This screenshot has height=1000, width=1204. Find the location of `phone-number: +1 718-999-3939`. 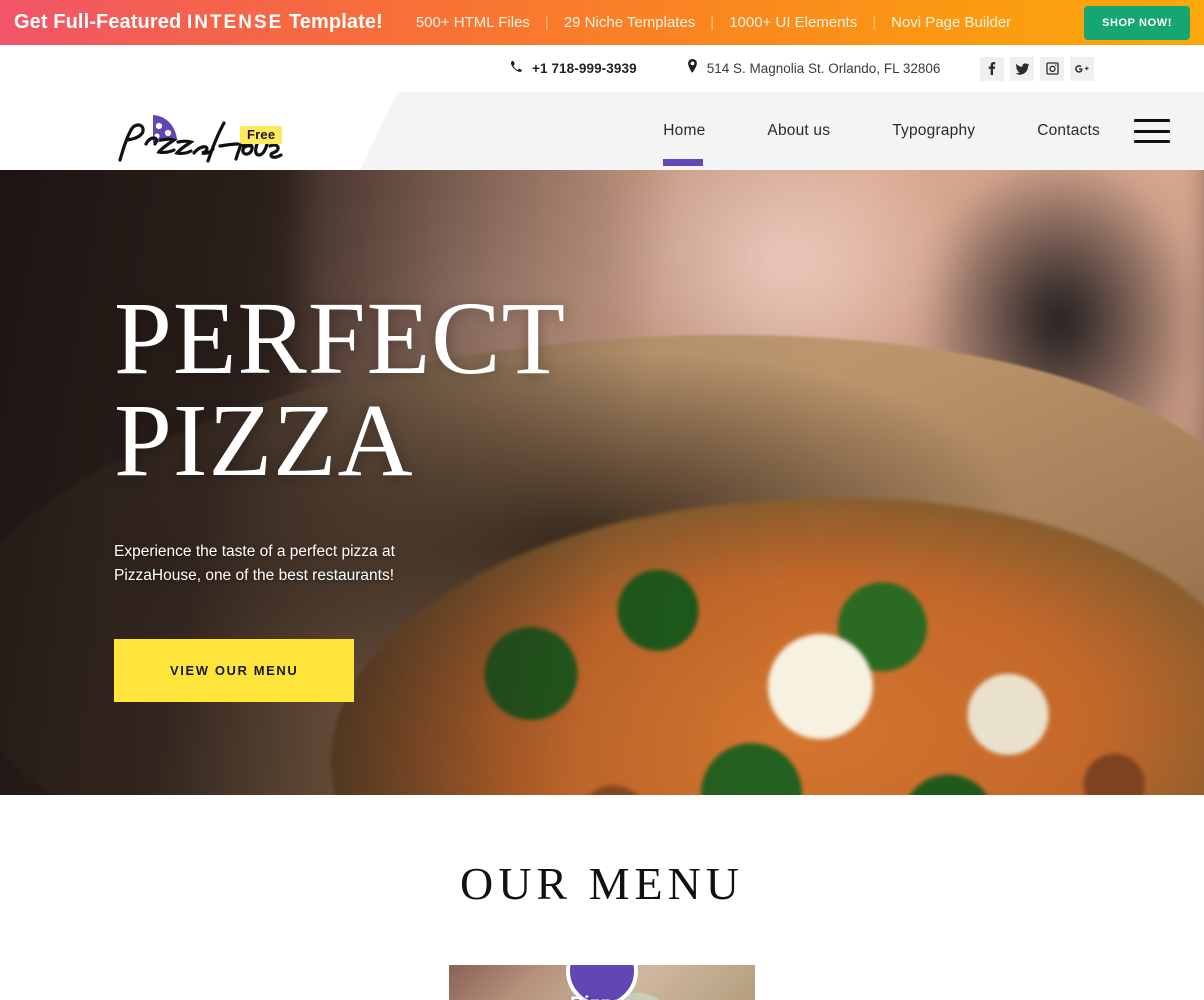

phone-number: +1 718-999-3939 is located at coordinates (584, 68).